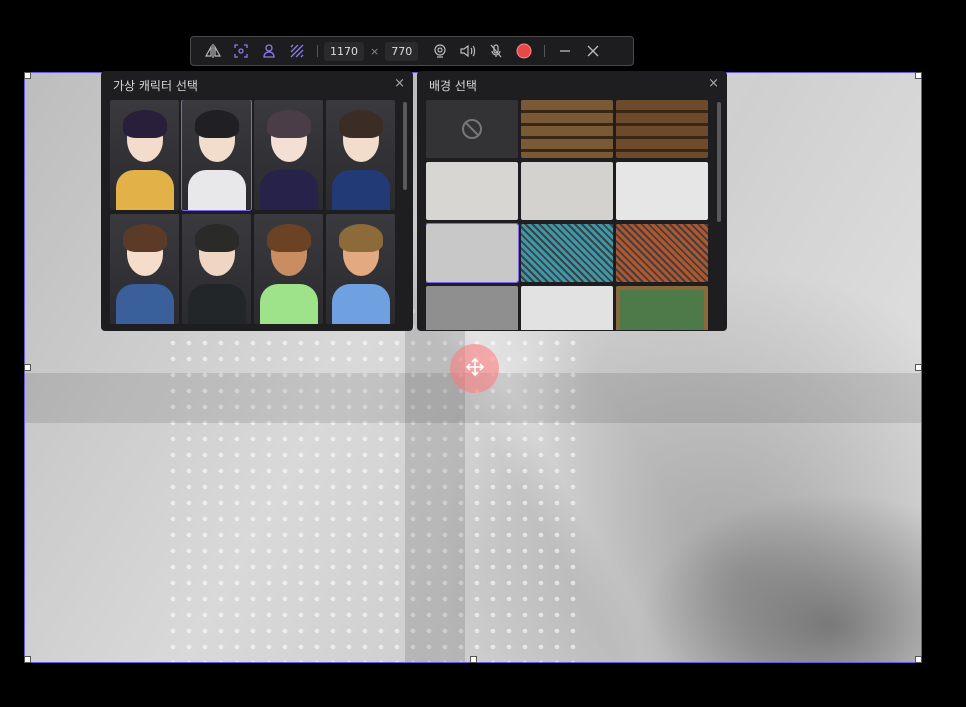  What do you see at coordinates (662, 308) in the screenshot?
I see `background-thumbnail-chalkboard` at bounding box center [662, 308].